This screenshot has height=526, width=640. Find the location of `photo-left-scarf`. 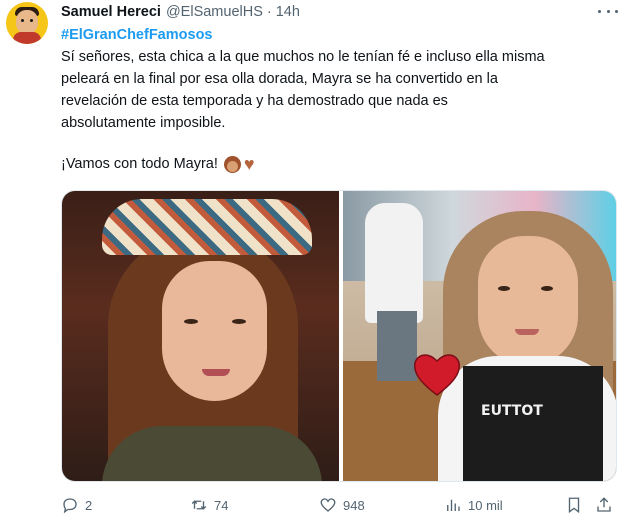

photo-left-scarf is located at coordinates (207, 227).